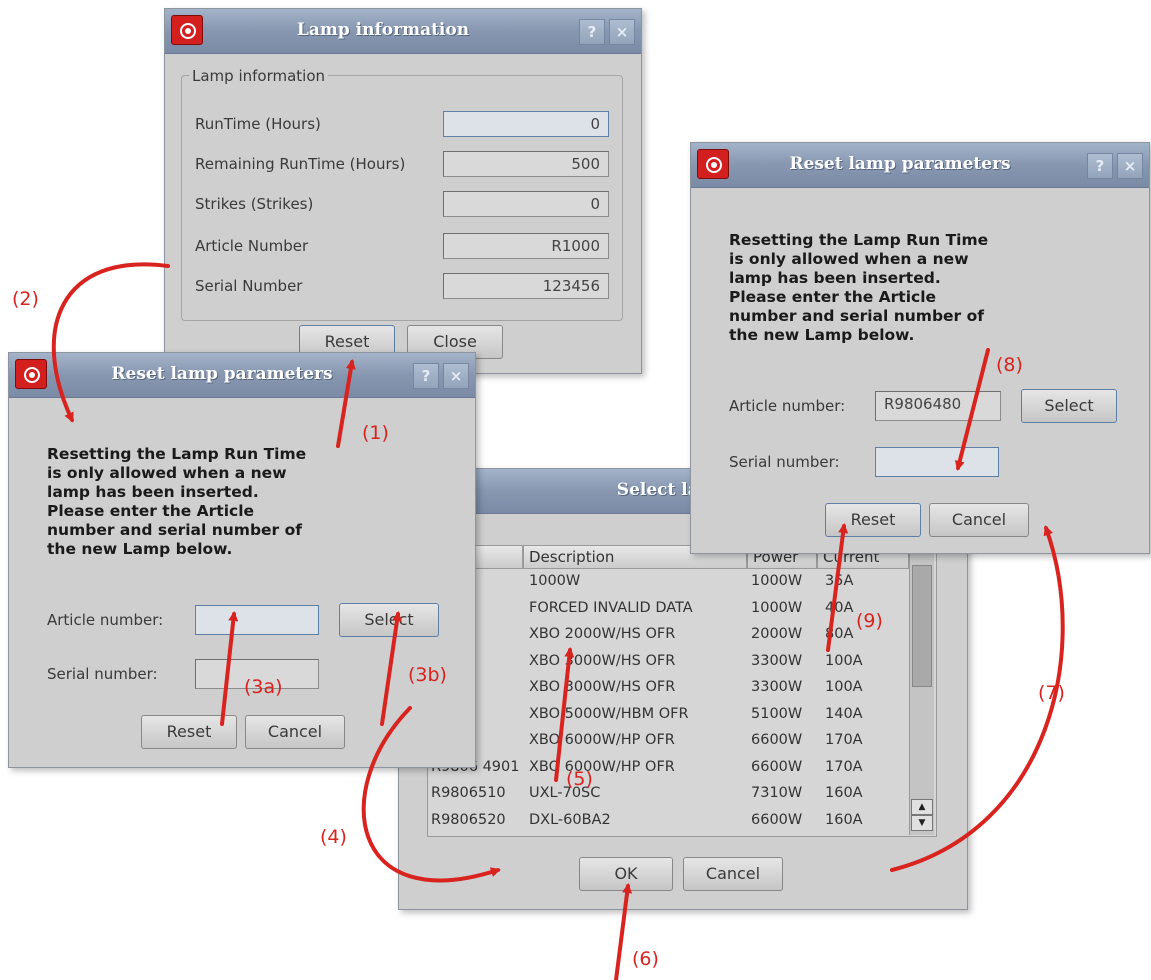 This screenshot has height=980, width=1151. Describe the element at coordinates (645, 959) in the screenshot. I see `annotation-6: (6)` at that location.